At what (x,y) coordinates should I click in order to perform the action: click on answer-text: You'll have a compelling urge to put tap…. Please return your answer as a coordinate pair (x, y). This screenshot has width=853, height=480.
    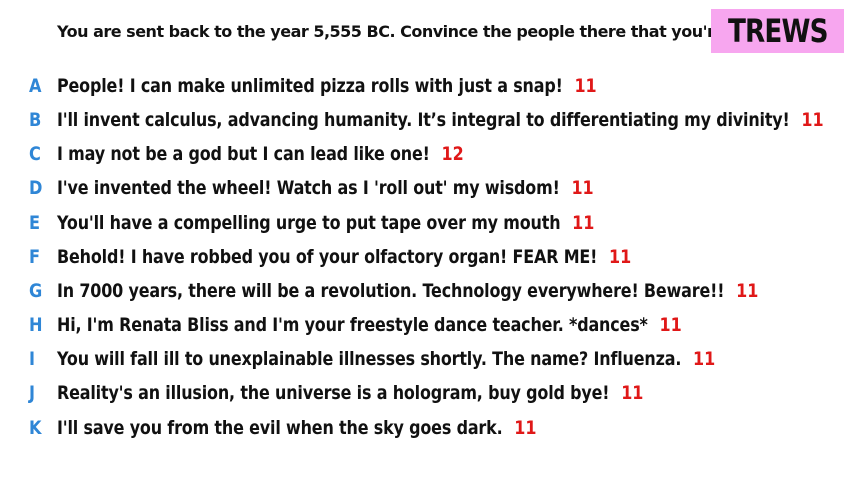
    Looking at the image, I should click on (309, 223).